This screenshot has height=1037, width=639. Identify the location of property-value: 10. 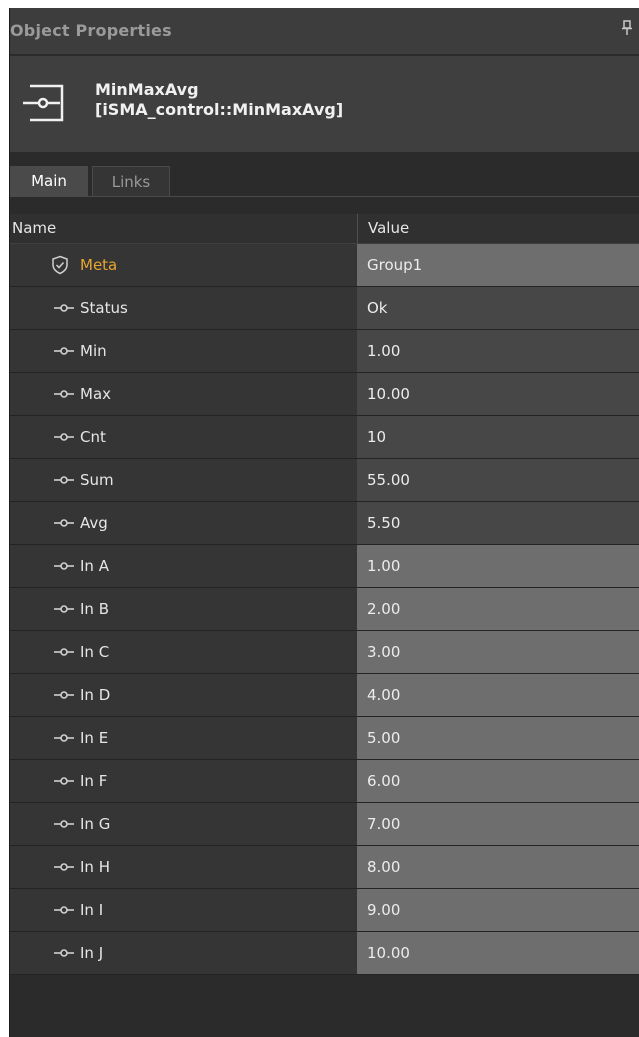
(498, 437).